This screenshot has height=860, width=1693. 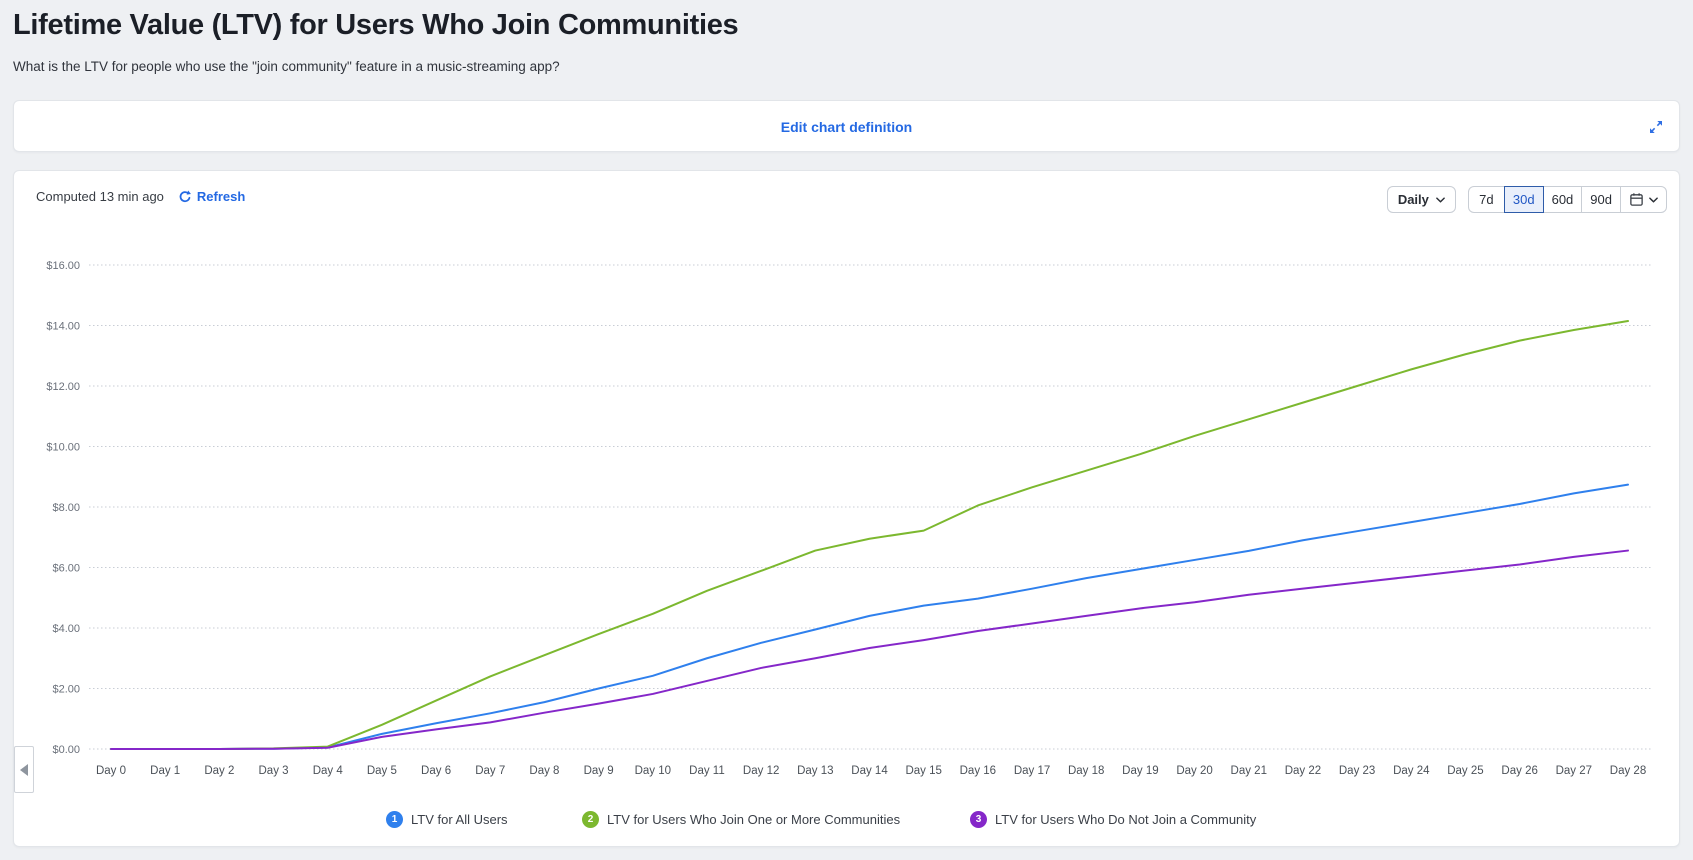 What do you see at coordinates (1519, 771) in the screenshot?
I see `x-axis-tick-label: Day 26` at bounding box center [1519, 771].